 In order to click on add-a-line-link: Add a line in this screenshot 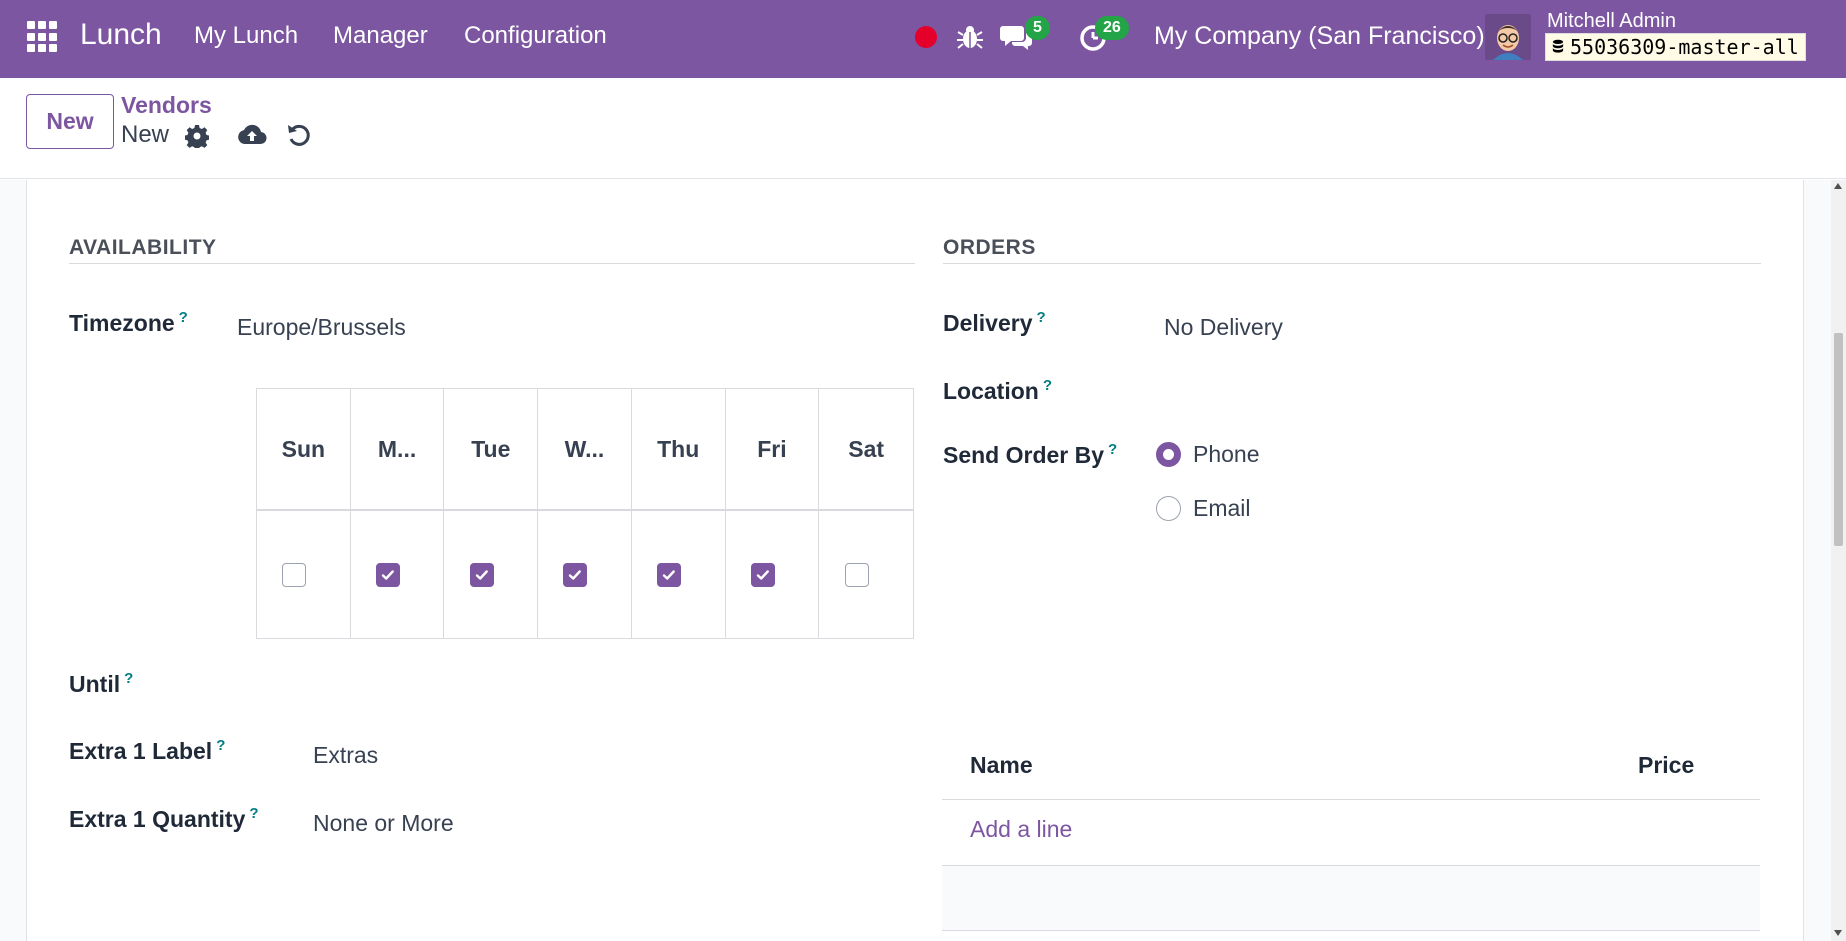, I will do `click(1021, 829)`.